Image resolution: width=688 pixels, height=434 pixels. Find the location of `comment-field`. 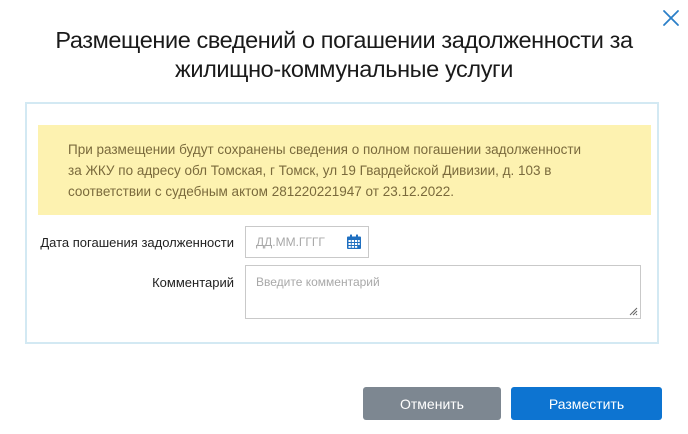

comment-field is located at coordinates (443, 292).